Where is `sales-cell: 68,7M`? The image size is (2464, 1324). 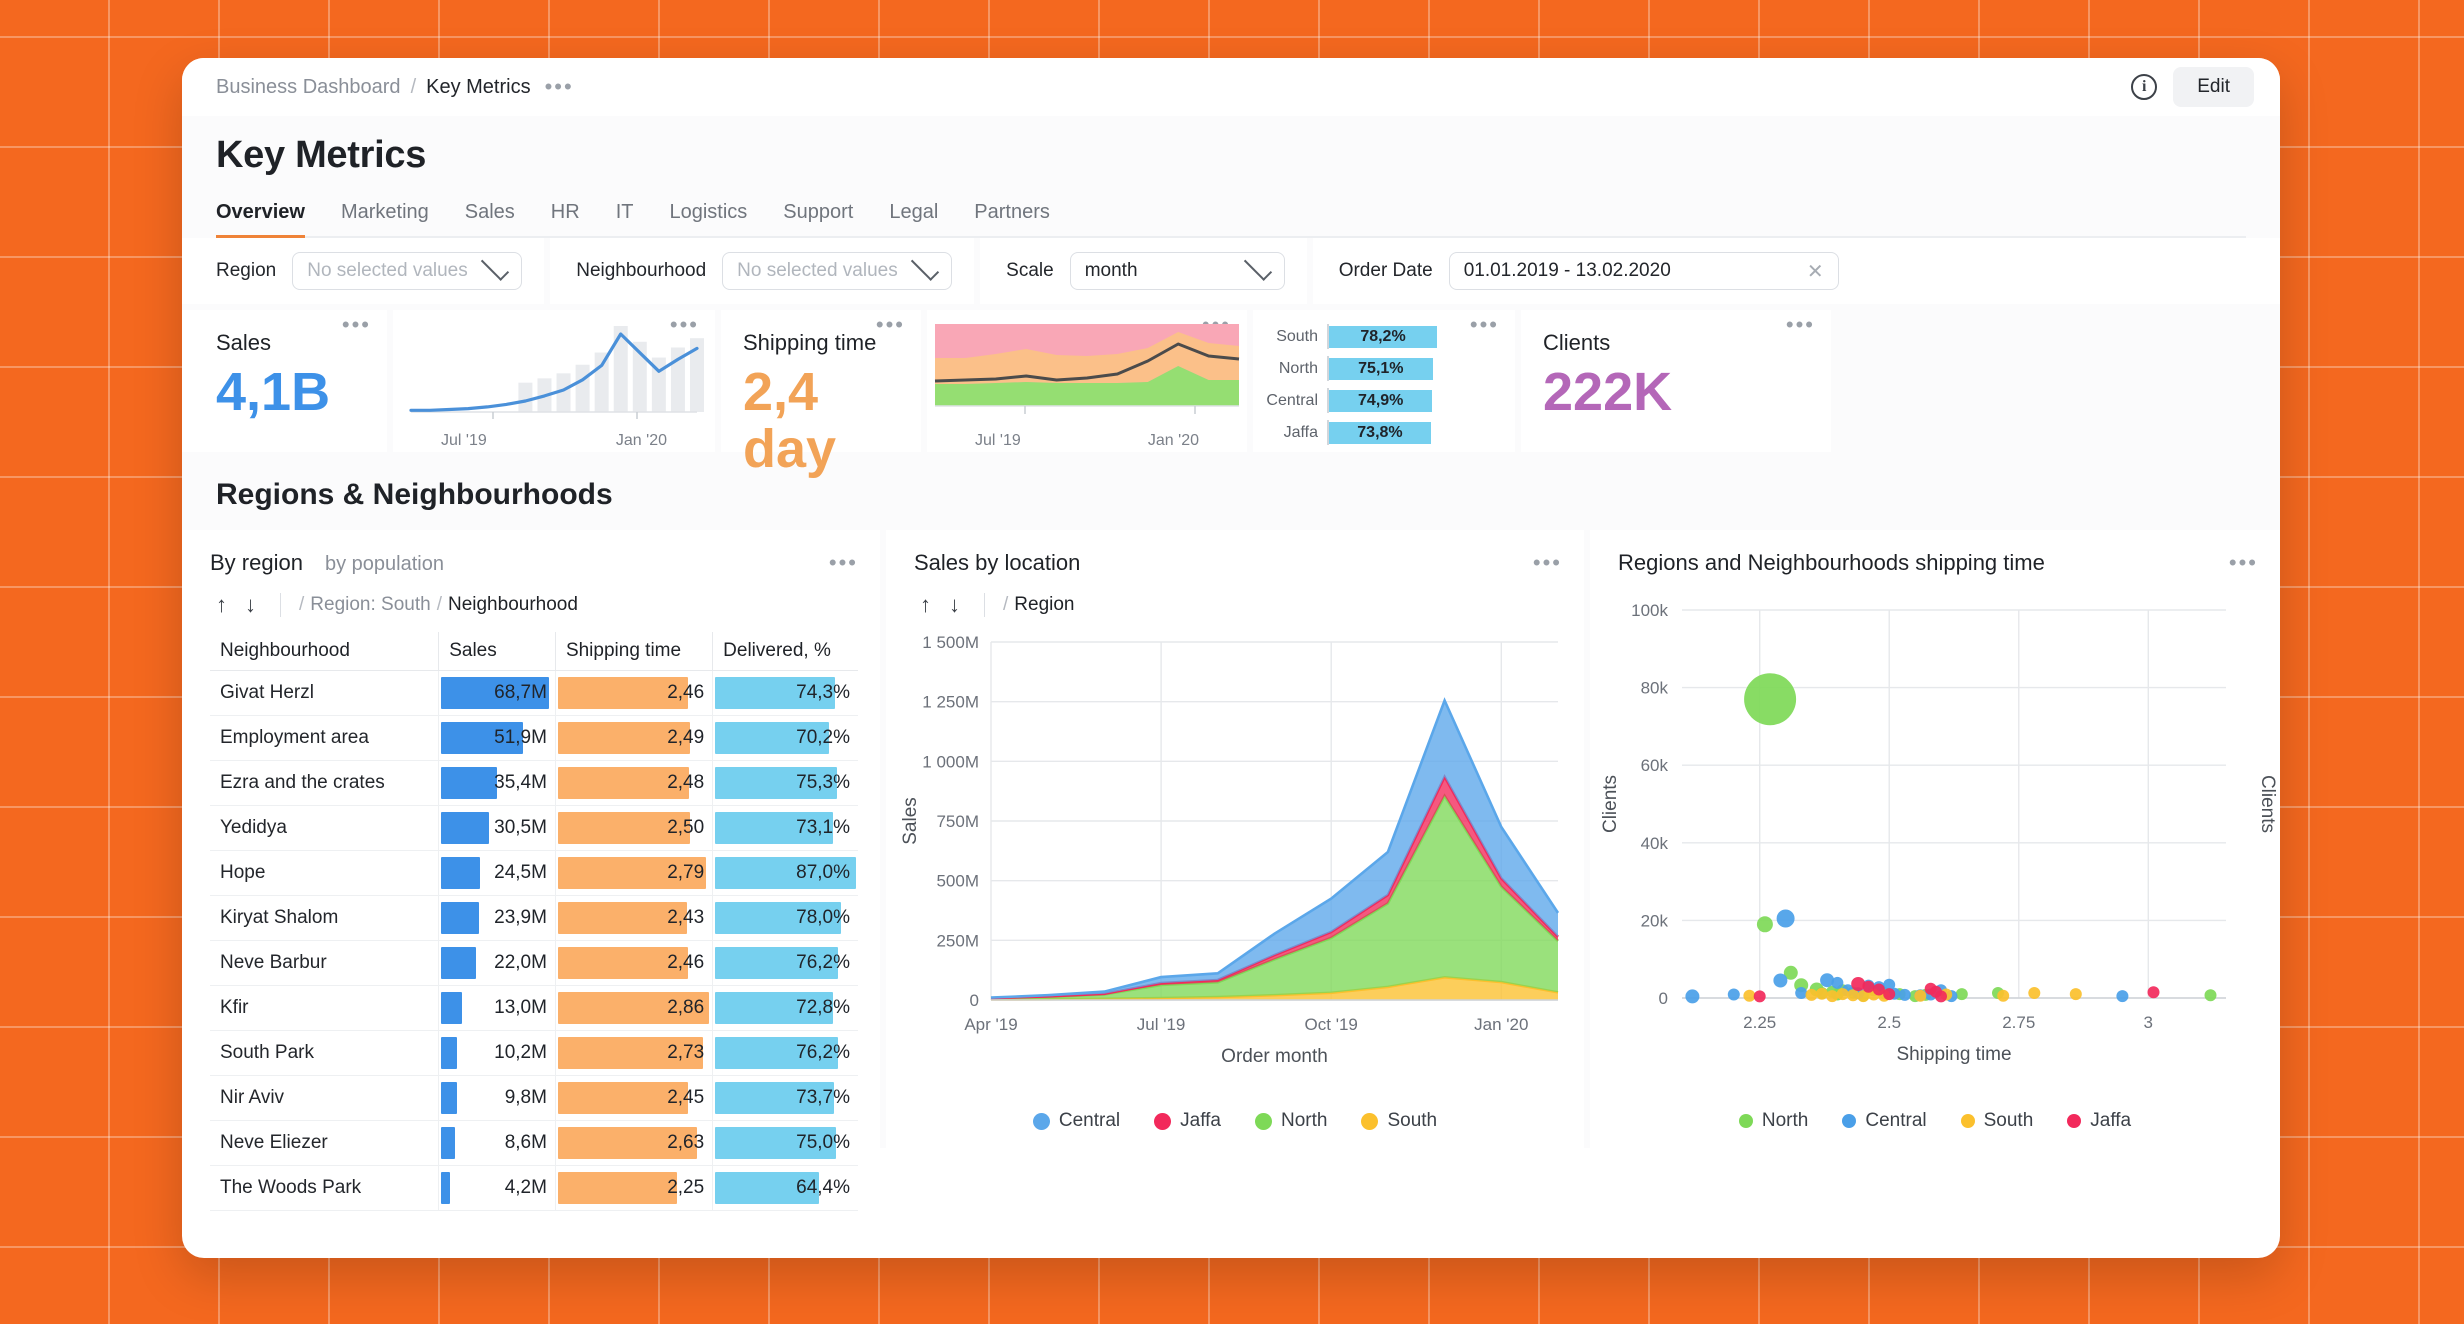 sales-cell: 68,7M is located at coordinates (497, 693).